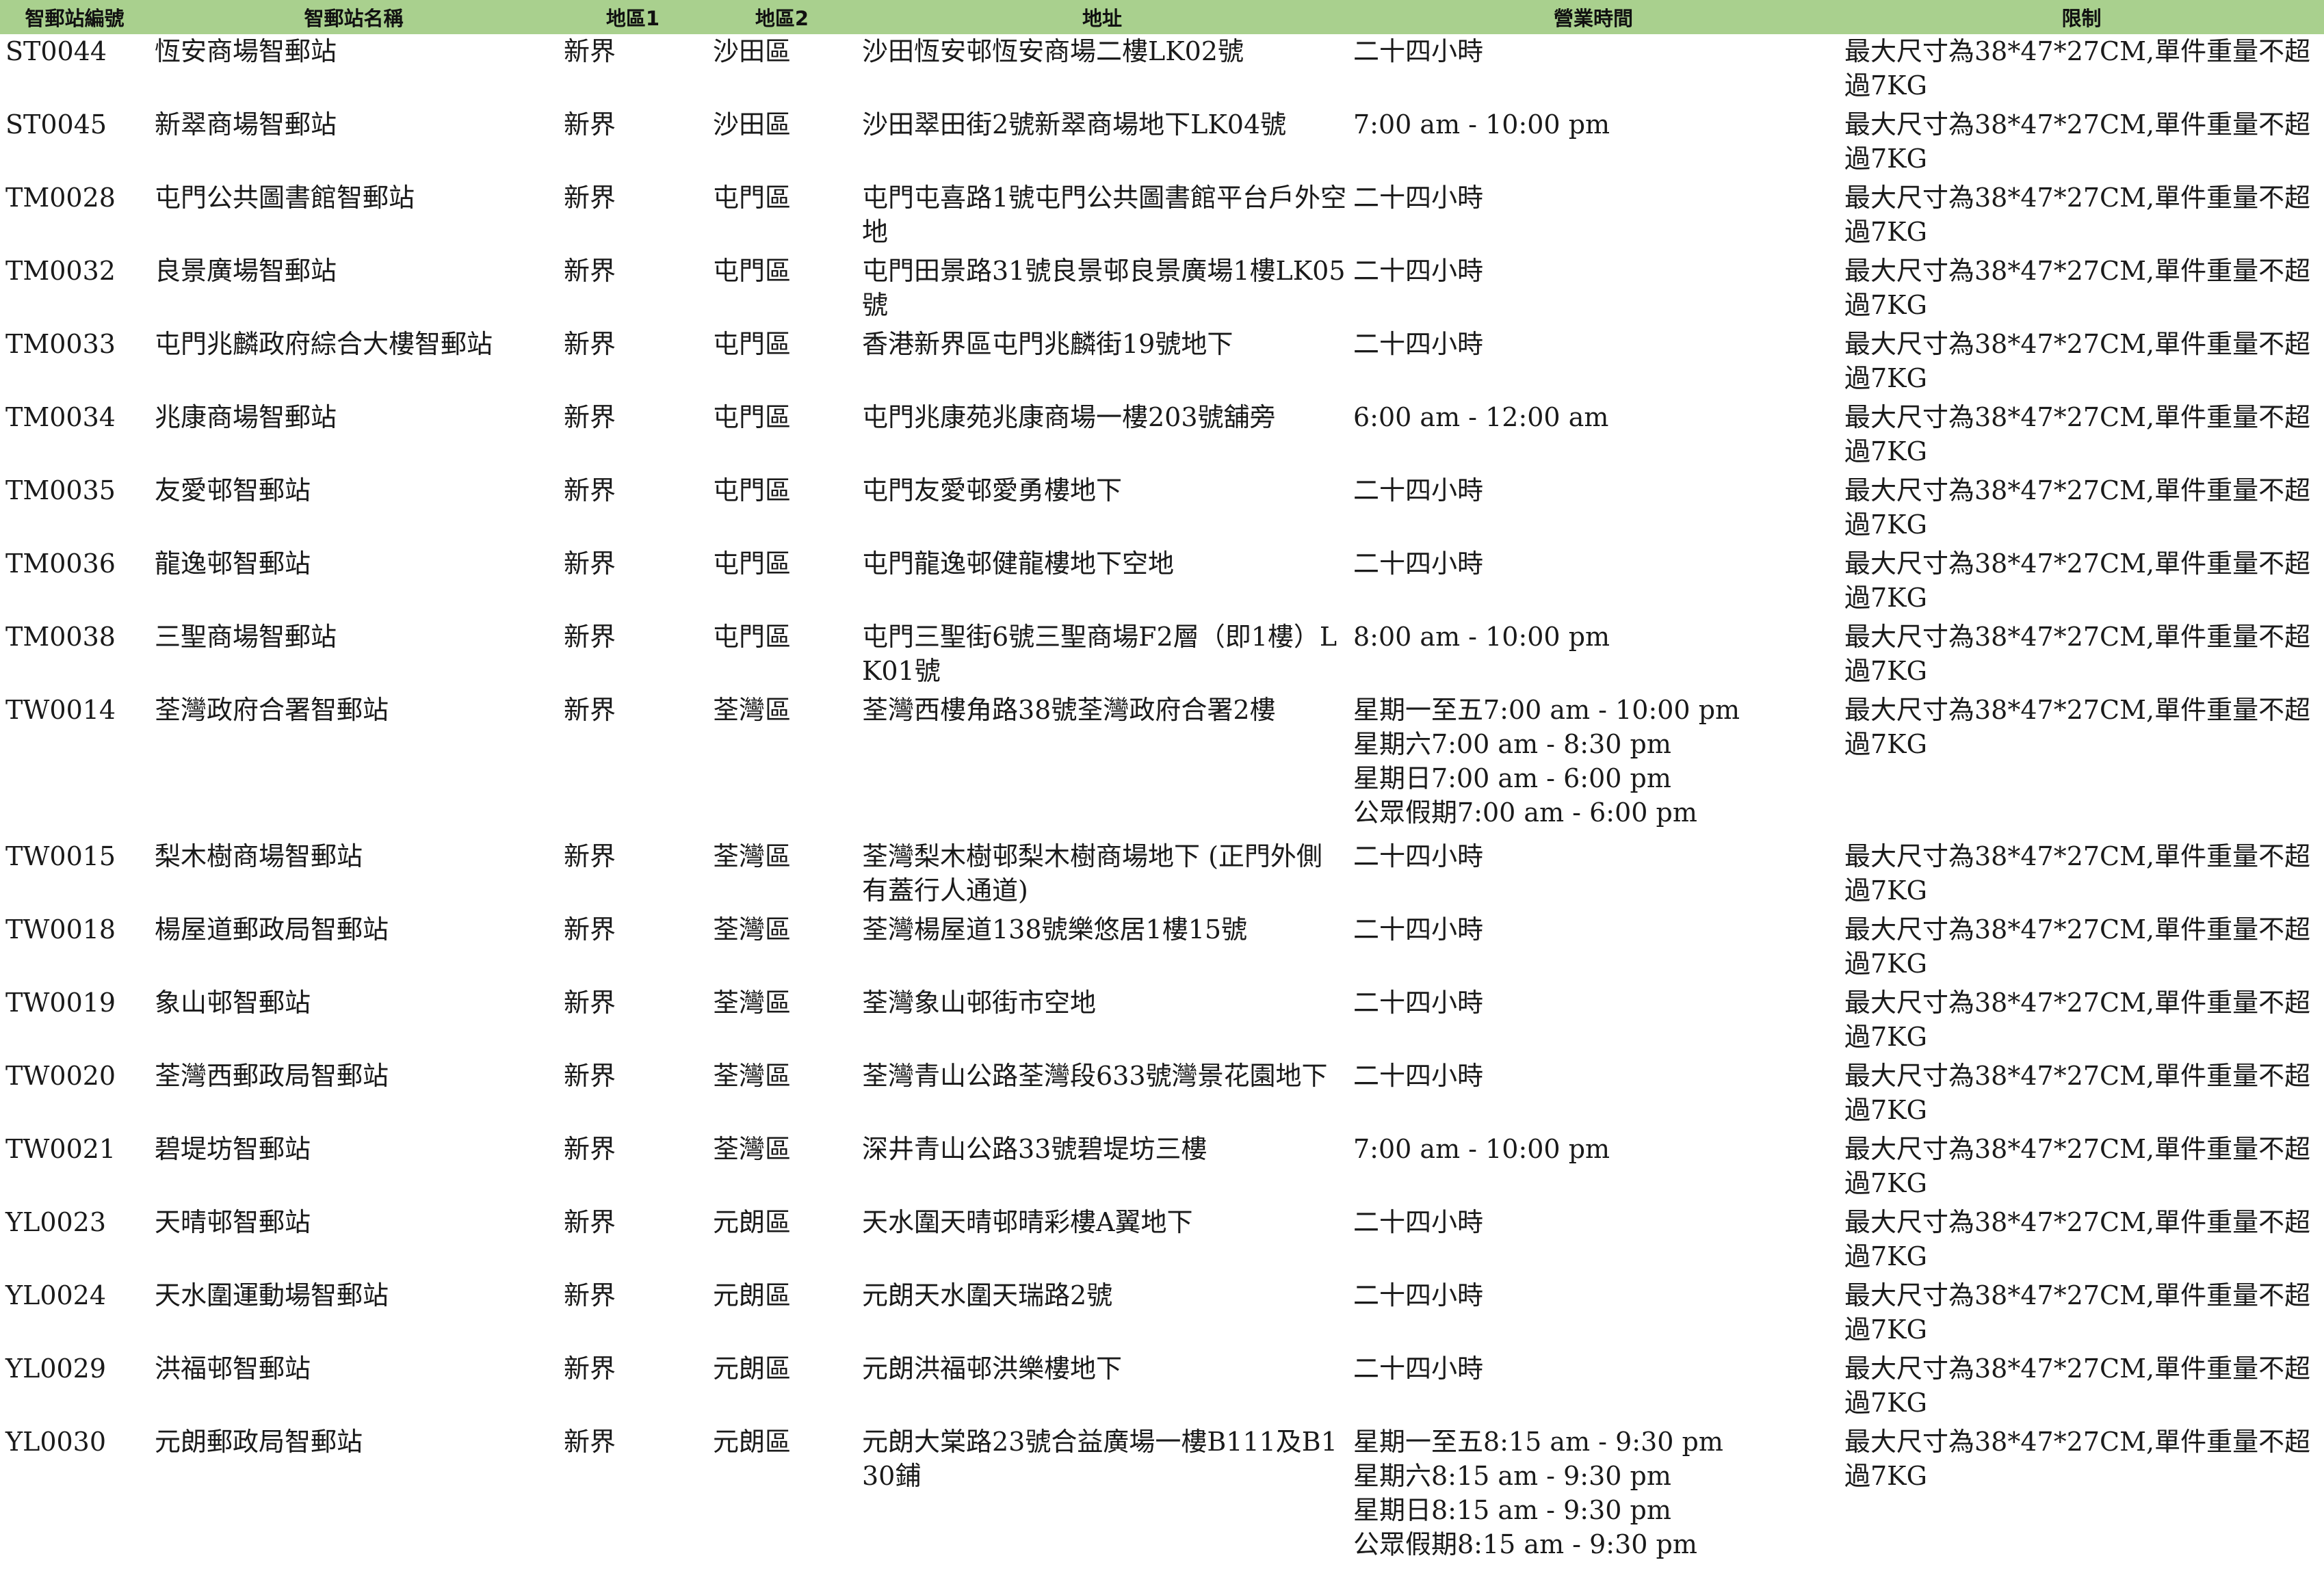 The height and width of the screenshot is (1571, 2324). I want to click on cell-station-name: 洪福邨智郵站, so click(353, 1388).